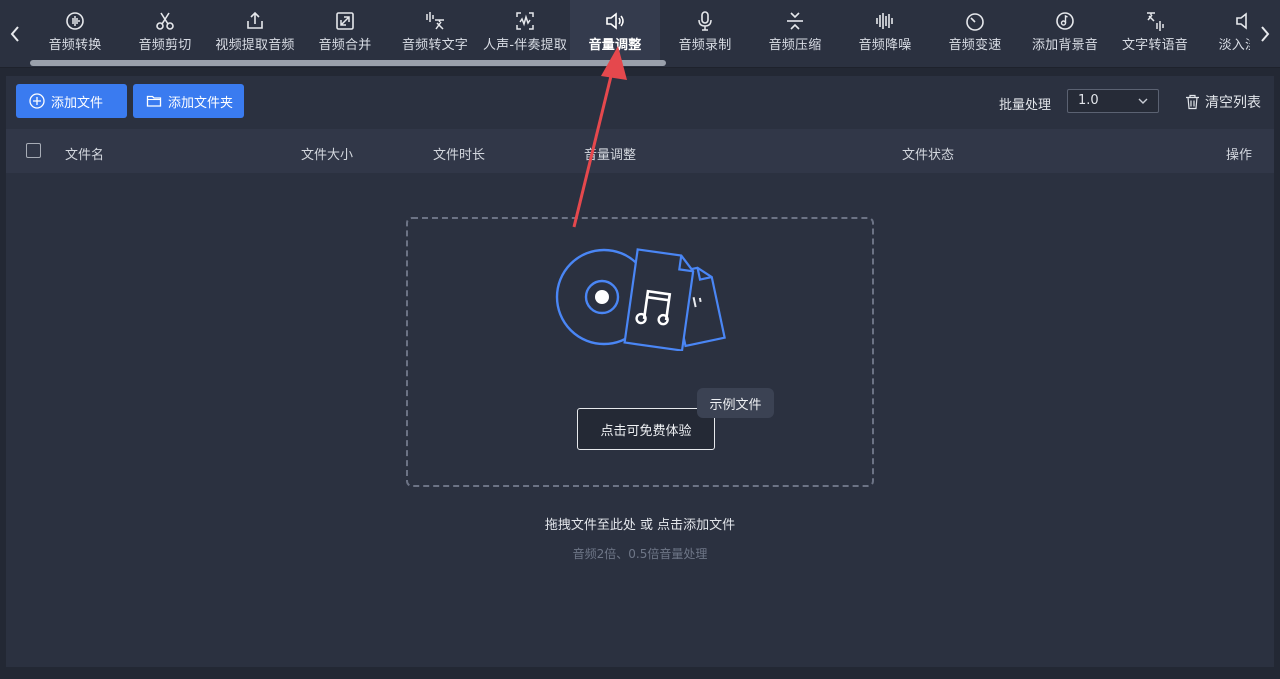  What do you see at coordinates (345, 45) in the screenshot?
I see `tool-label: 音频合并` at bounding box center [345, 45].